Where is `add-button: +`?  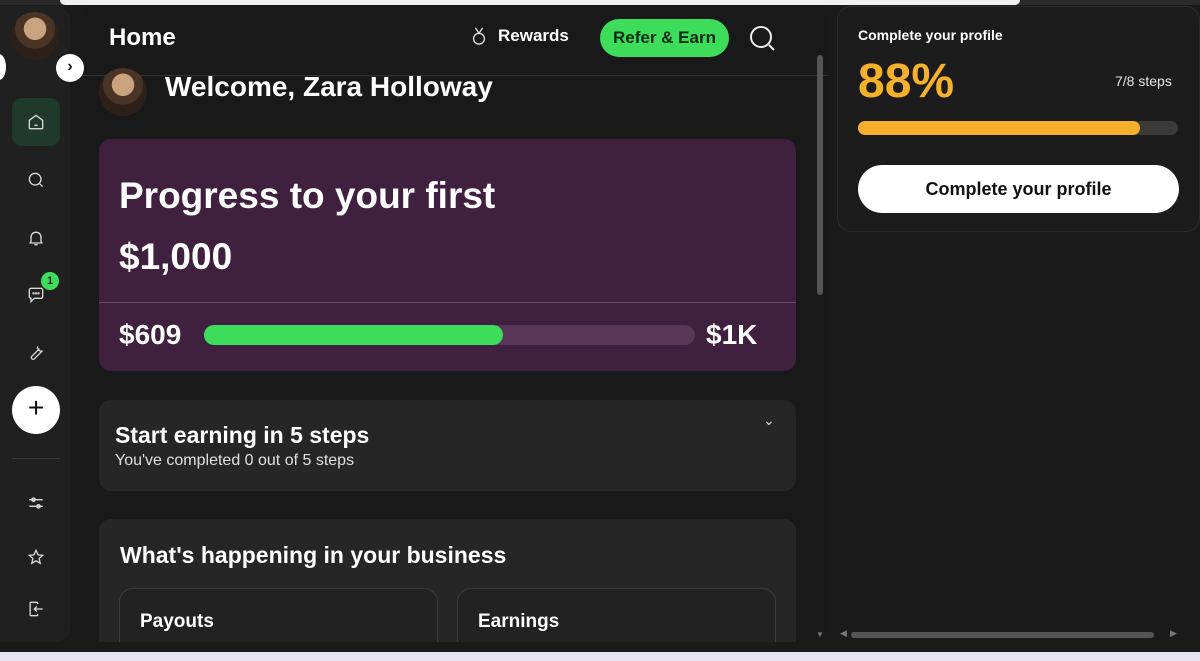
add-button: + is located at coordinates (36, 410).